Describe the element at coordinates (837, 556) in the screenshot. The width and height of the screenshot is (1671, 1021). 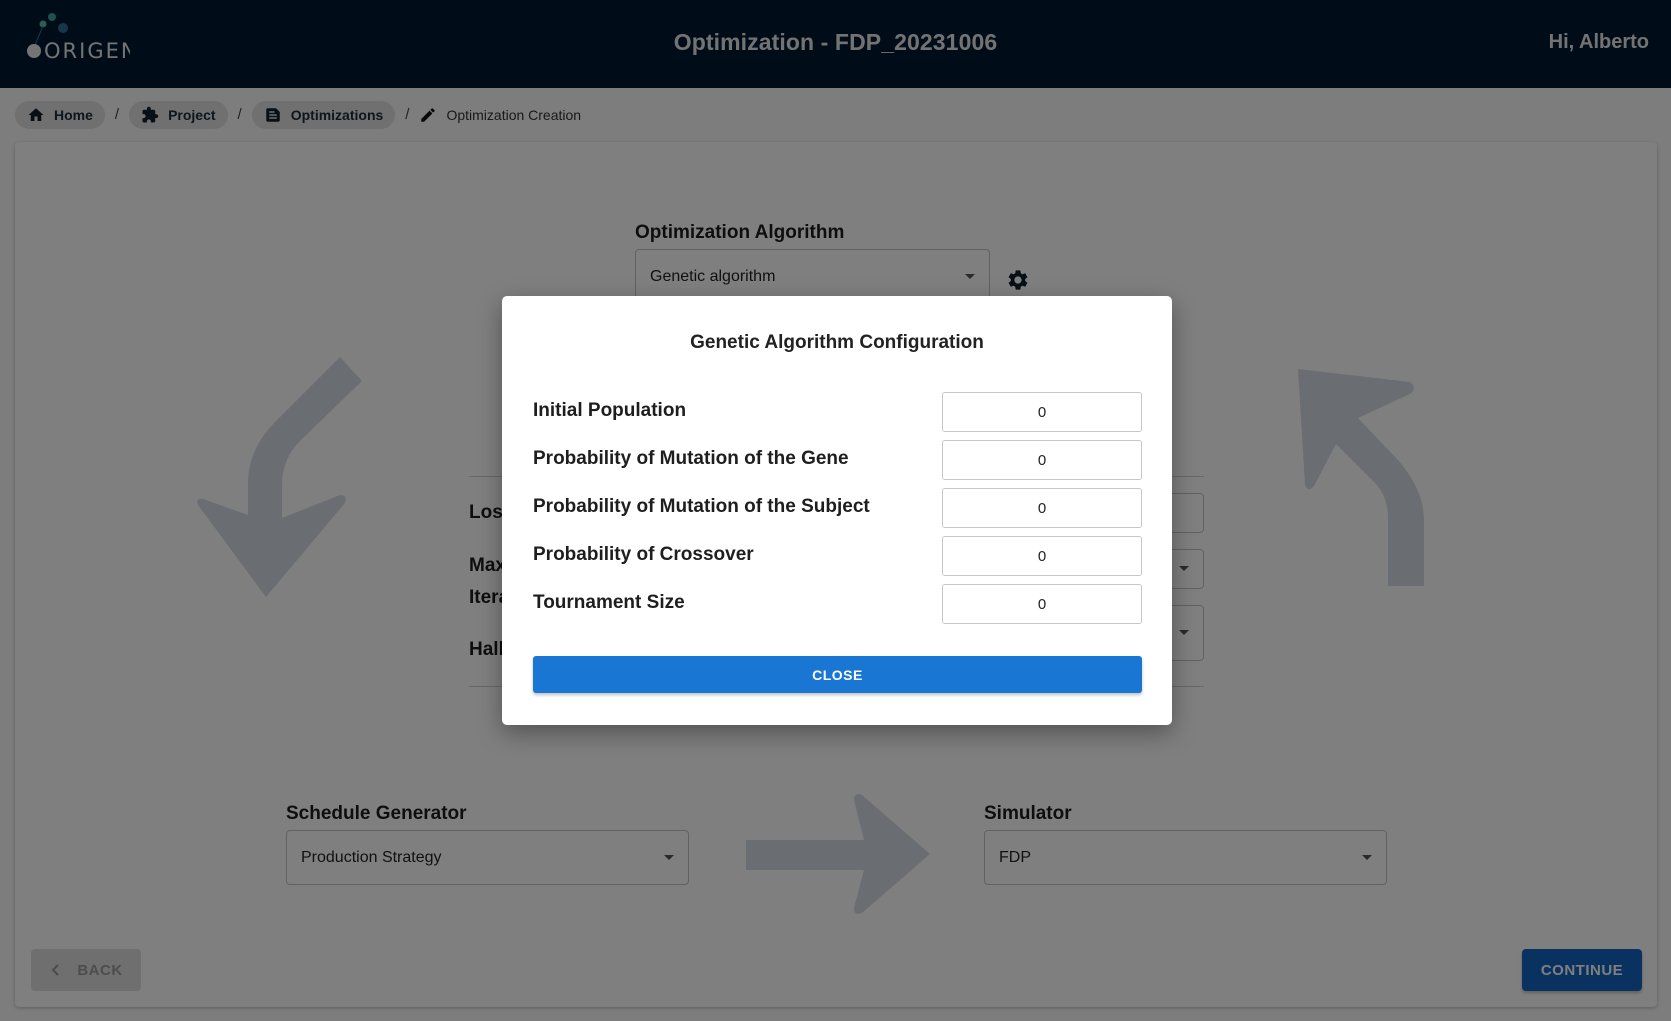
I see `config-row-crossover: Probability of Crossover` at that location.